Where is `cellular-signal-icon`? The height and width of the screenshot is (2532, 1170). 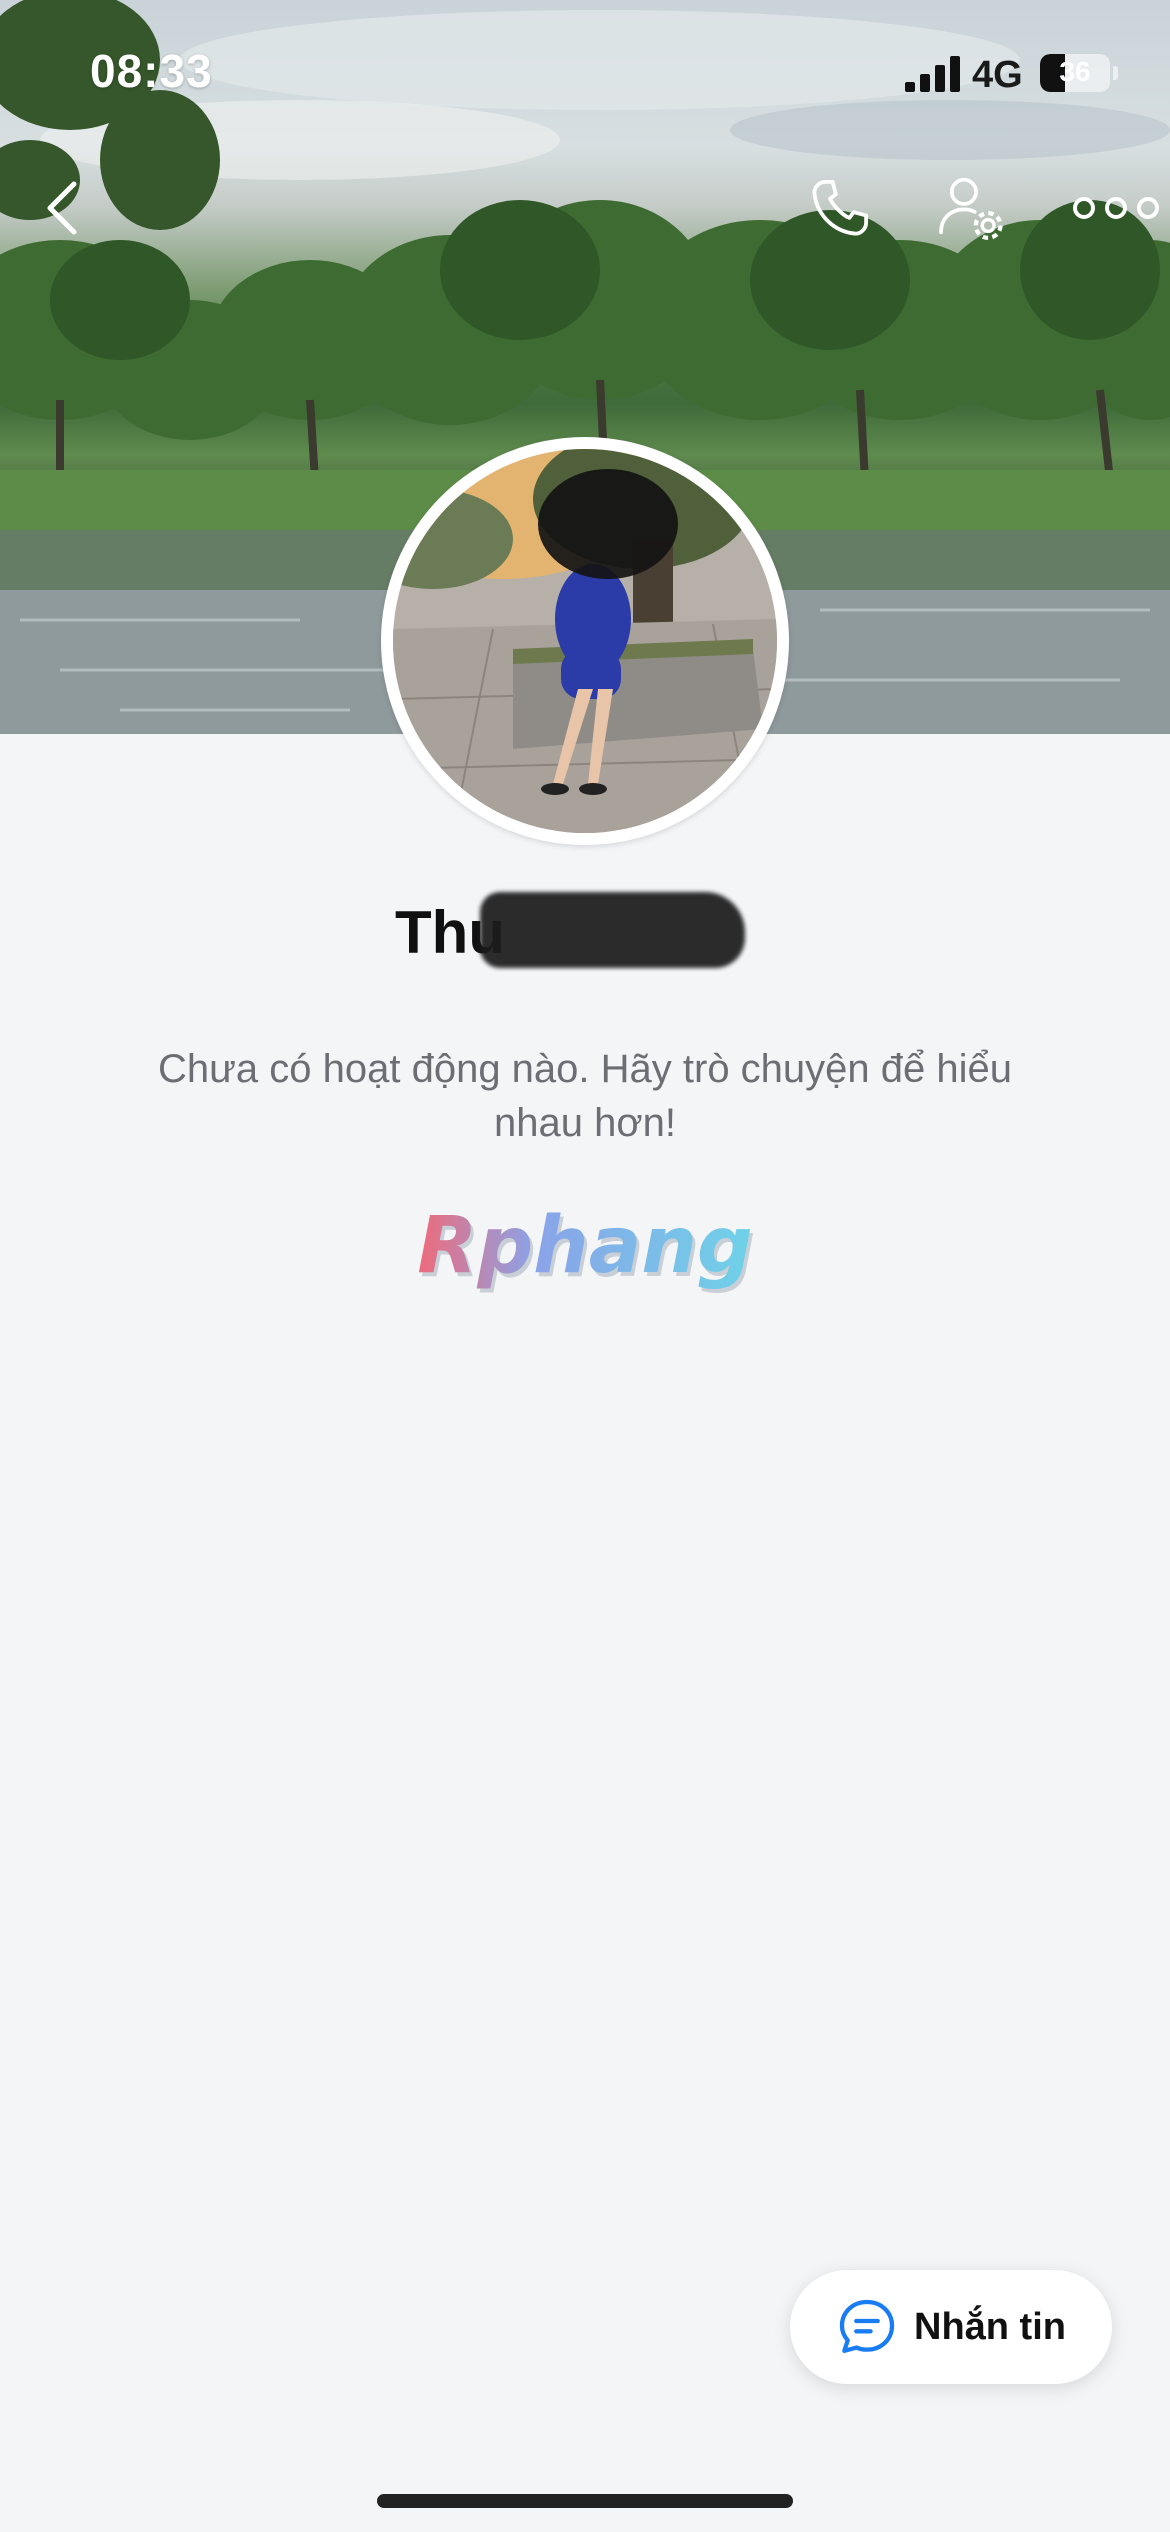
cellular-signal-icon is located at coordinates (932, 74).